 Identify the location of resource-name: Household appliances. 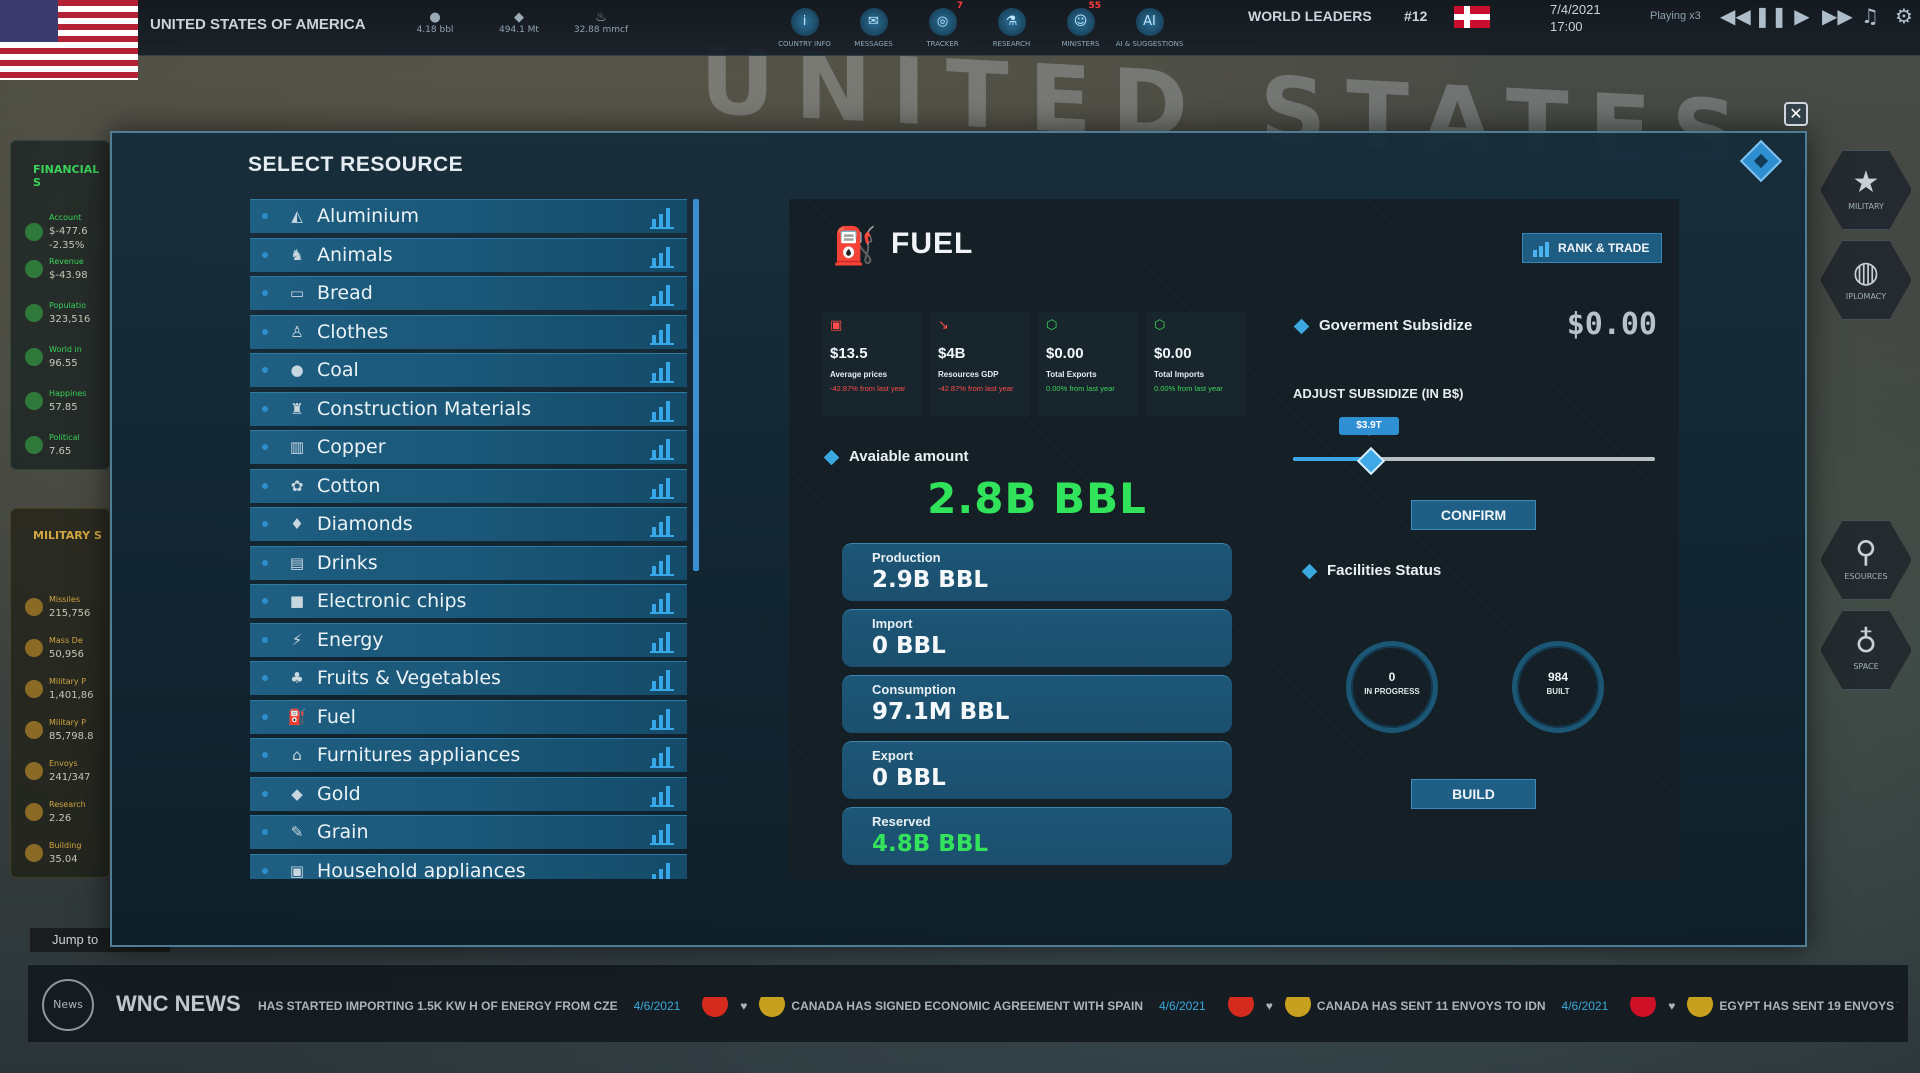
(421, 869).